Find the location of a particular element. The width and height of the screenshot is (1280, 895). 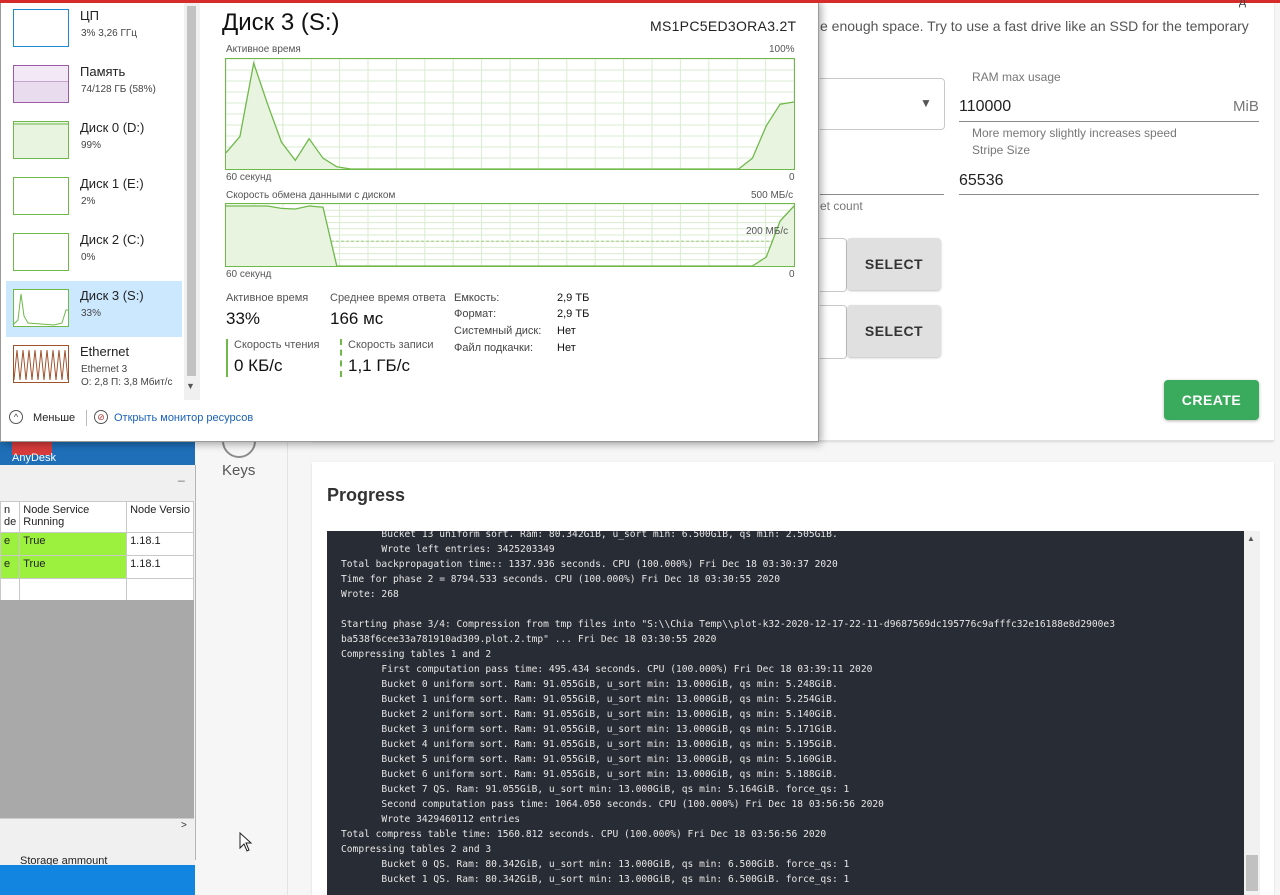

select-temp-dir-button: SELECT is located at coordinates (894, 264).